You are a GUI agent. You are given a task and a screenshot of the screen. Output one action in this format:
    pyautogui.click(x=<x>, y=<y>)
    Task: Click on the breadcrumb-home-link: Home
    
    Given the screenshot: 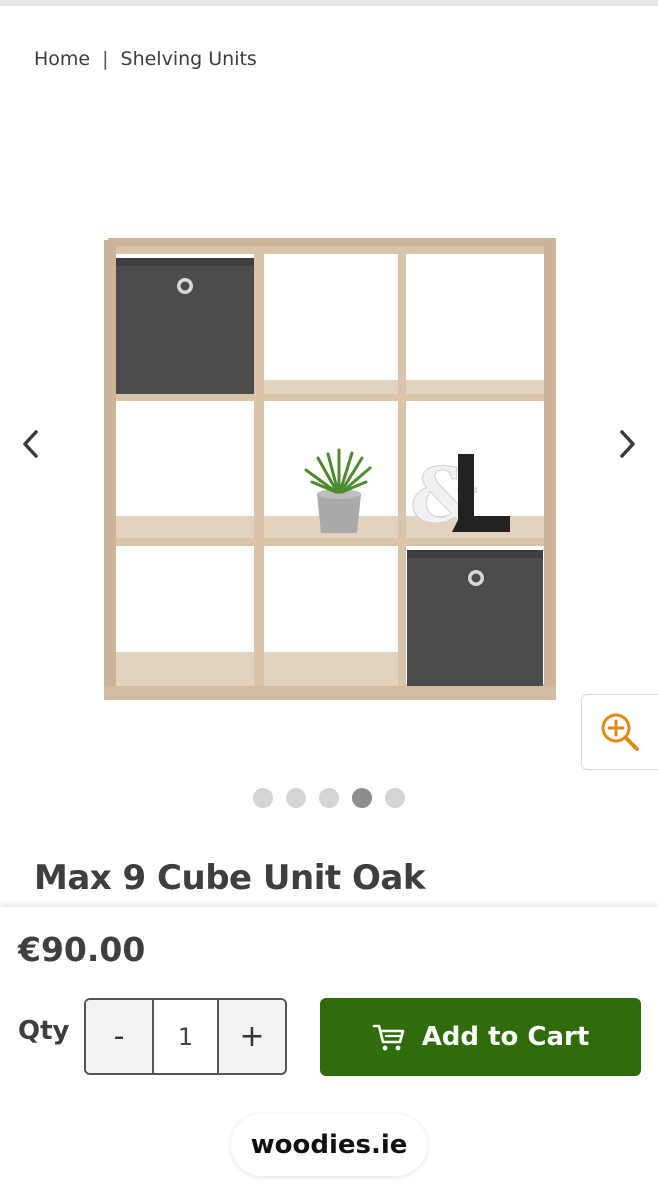 What is the action you would take?
    pyautogui.click(x=62, y=59)
    